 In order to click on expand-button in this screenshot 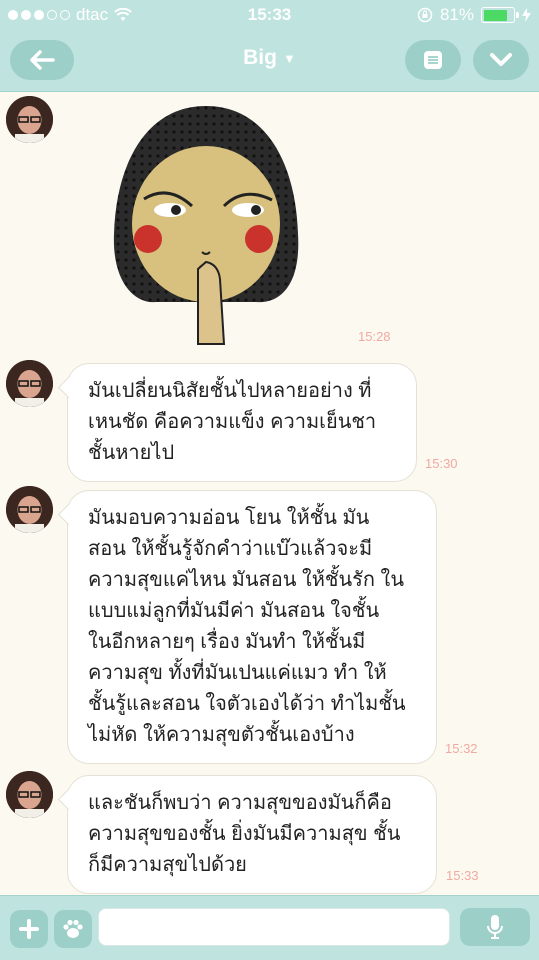, I will do `click(501, 60)`.